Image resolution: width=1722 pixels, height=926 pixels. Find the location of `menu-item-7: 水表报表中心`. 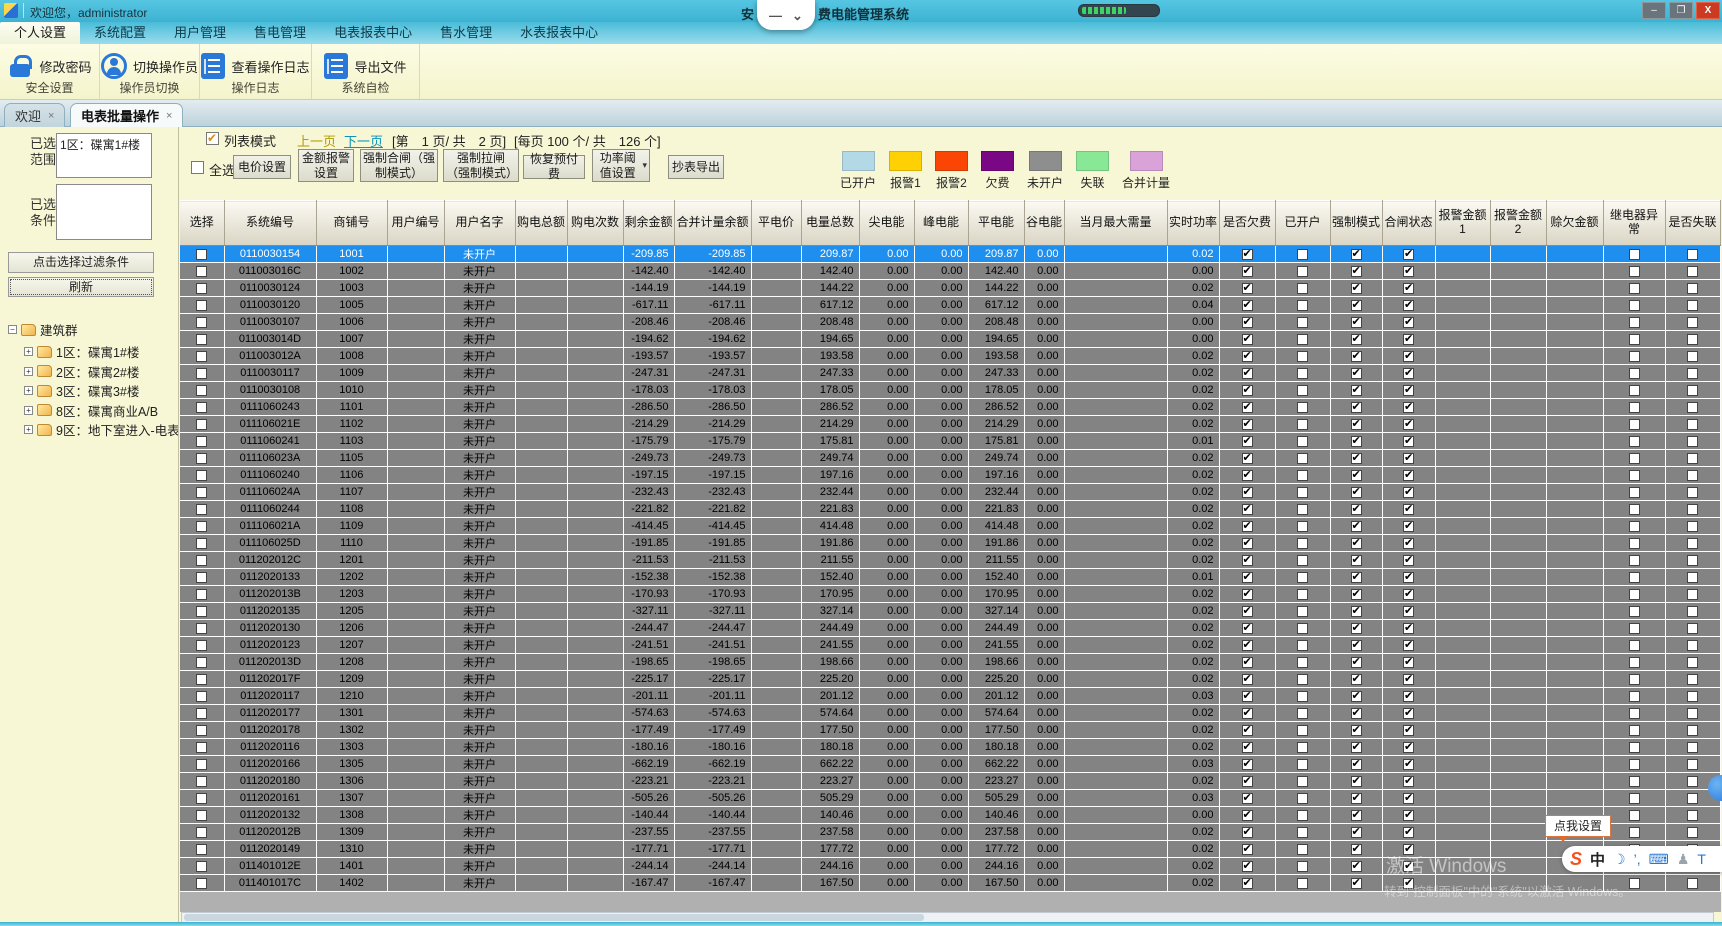

menu-item-7: 水表报表中心 is located at coordinates (559, 33).